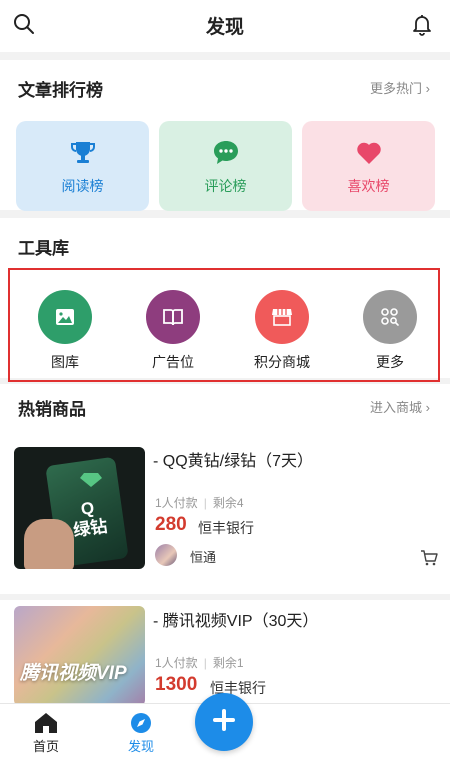 The width and height of the screenshot is (450, 763). What do you see at coordinates (390, 362) in the screenshot?
I see `tool-label: 更多` at bounding box center [390, 362].